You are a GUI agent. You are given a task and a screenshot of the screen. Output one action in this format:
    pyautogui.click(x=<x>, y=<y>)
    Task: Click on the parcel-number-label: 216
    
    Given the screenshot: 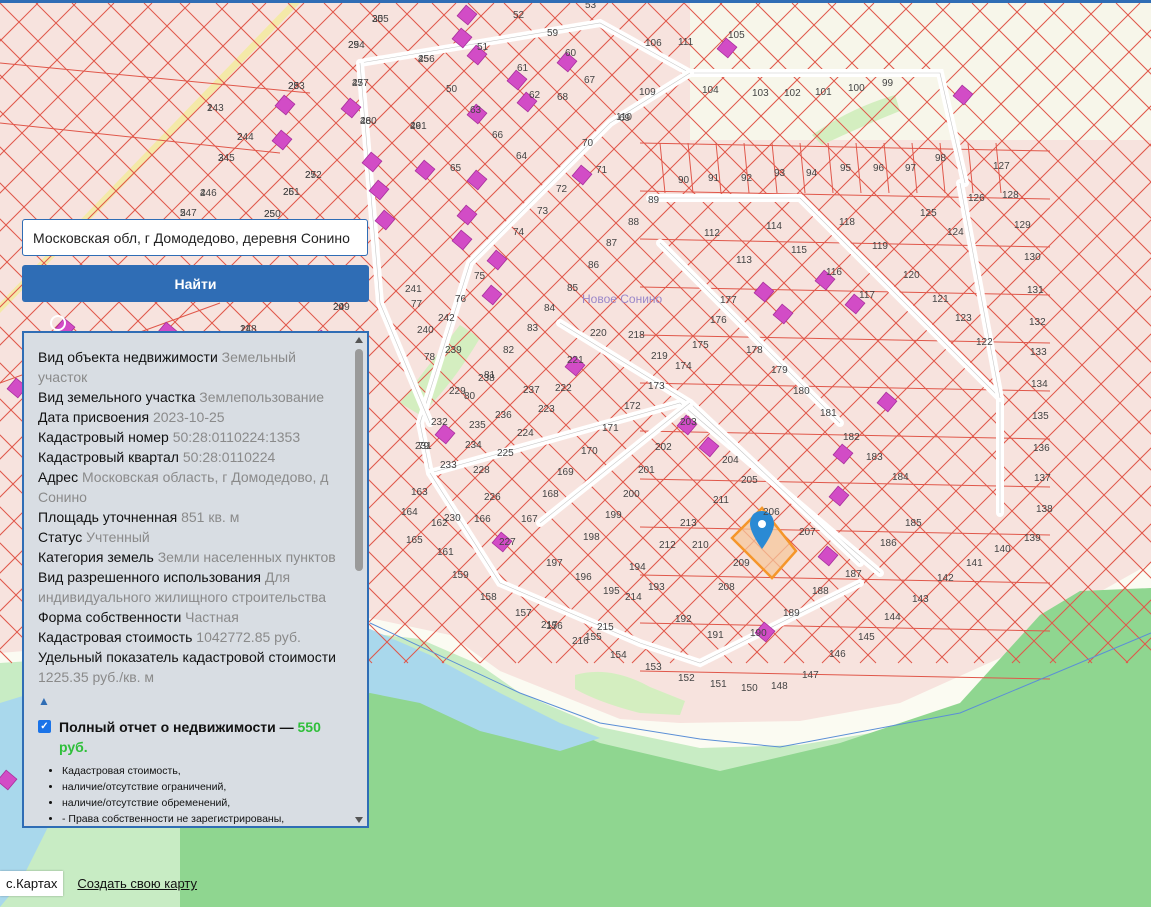 What is the action you would take?
    pyautogui.click(x=580, y=641)
    